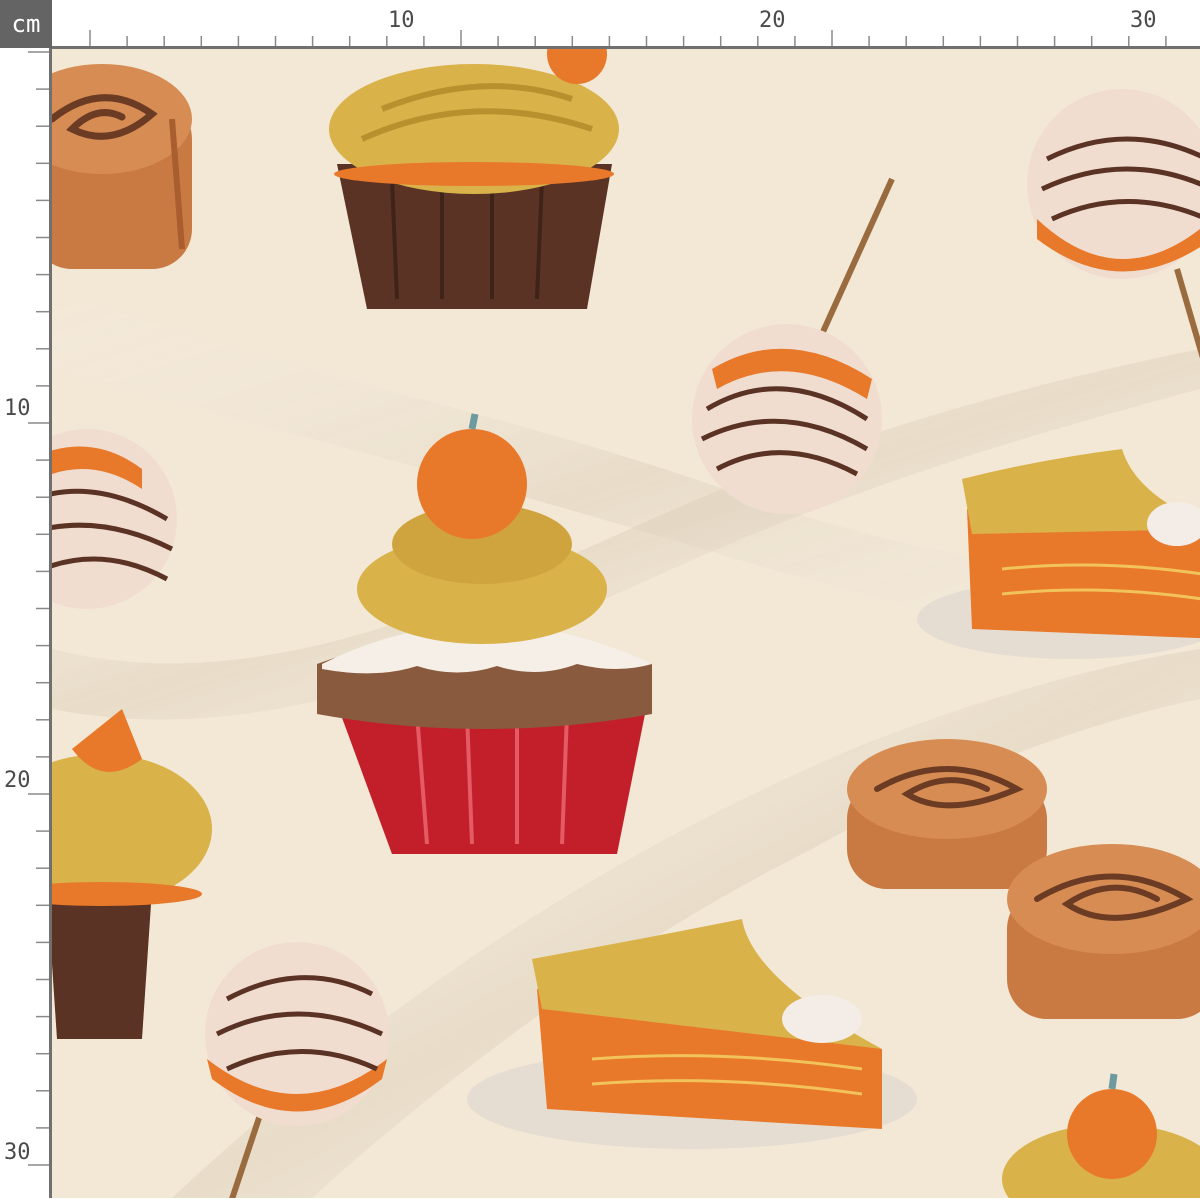 The height and width of the screenshot is (1202, 1200). What do you see at coordinates (401, 20) in the screenshot?
I see `top-ruler-label-10: 10` at bounding box center [401, 20].